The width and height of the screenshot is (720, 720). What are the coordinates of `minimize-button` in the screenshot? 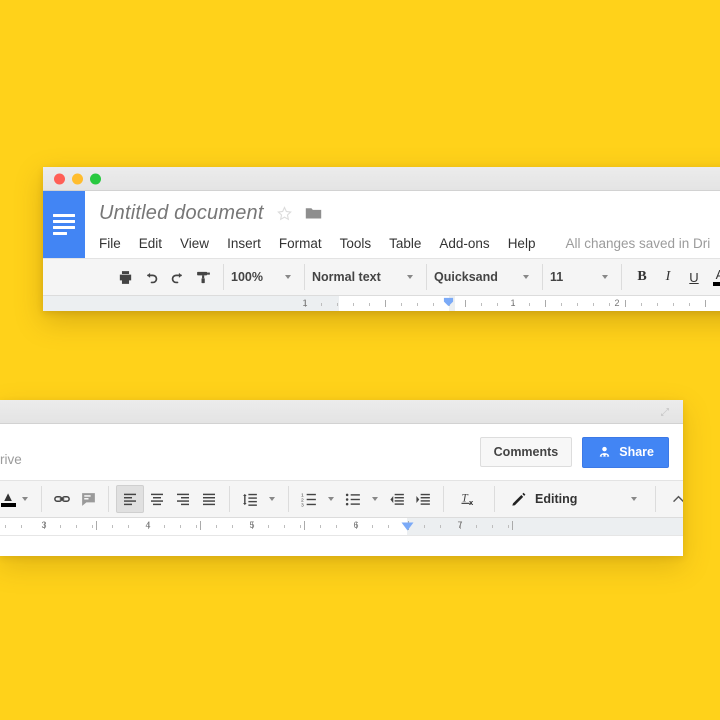 It's located at (77, 178).